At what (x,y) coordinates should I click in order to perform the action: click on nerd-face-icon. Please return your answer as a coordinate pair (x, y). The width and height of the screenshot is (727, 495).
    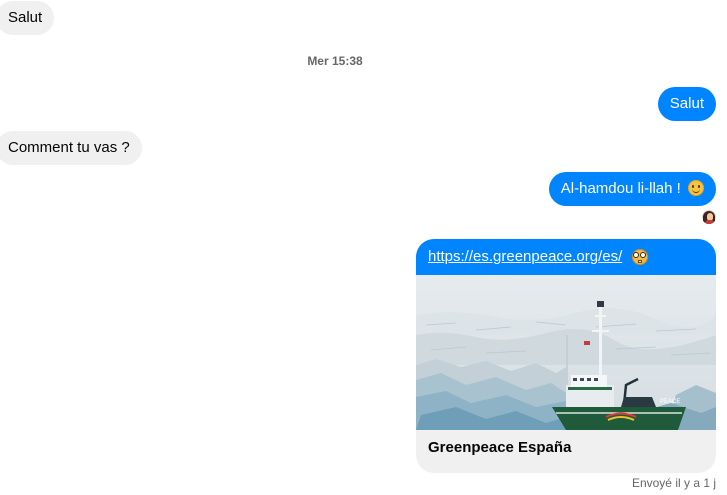
    Looking at the image, I should click on (640, 257).